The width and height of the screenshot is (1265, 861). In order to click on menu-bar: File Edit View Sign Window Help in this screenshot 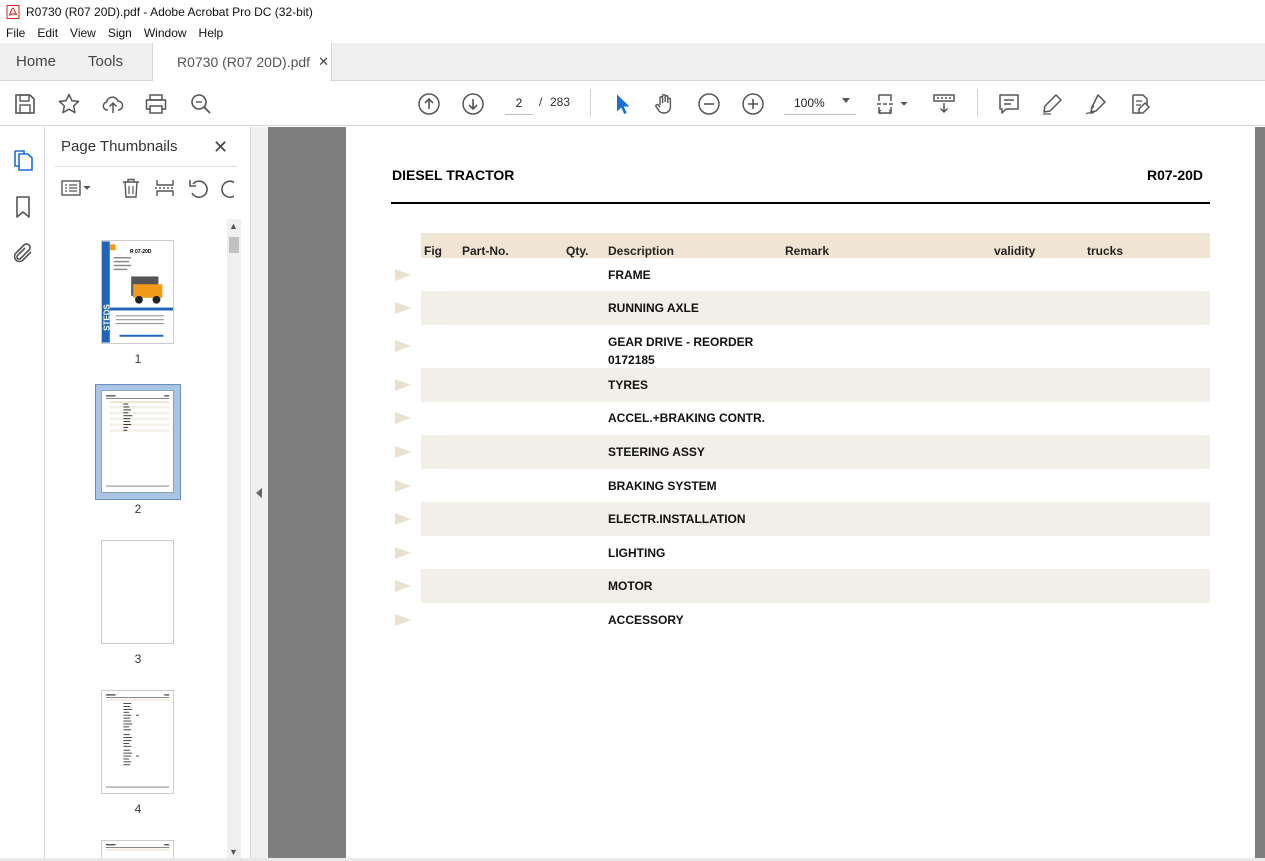, I will do `click(632, 33)`.